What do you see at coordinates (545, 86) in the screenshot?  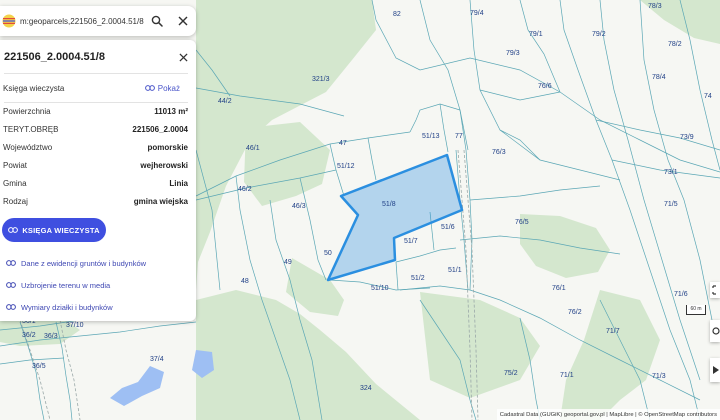 I see `parcel-label: 76/6` at bounding box center [545, 86].